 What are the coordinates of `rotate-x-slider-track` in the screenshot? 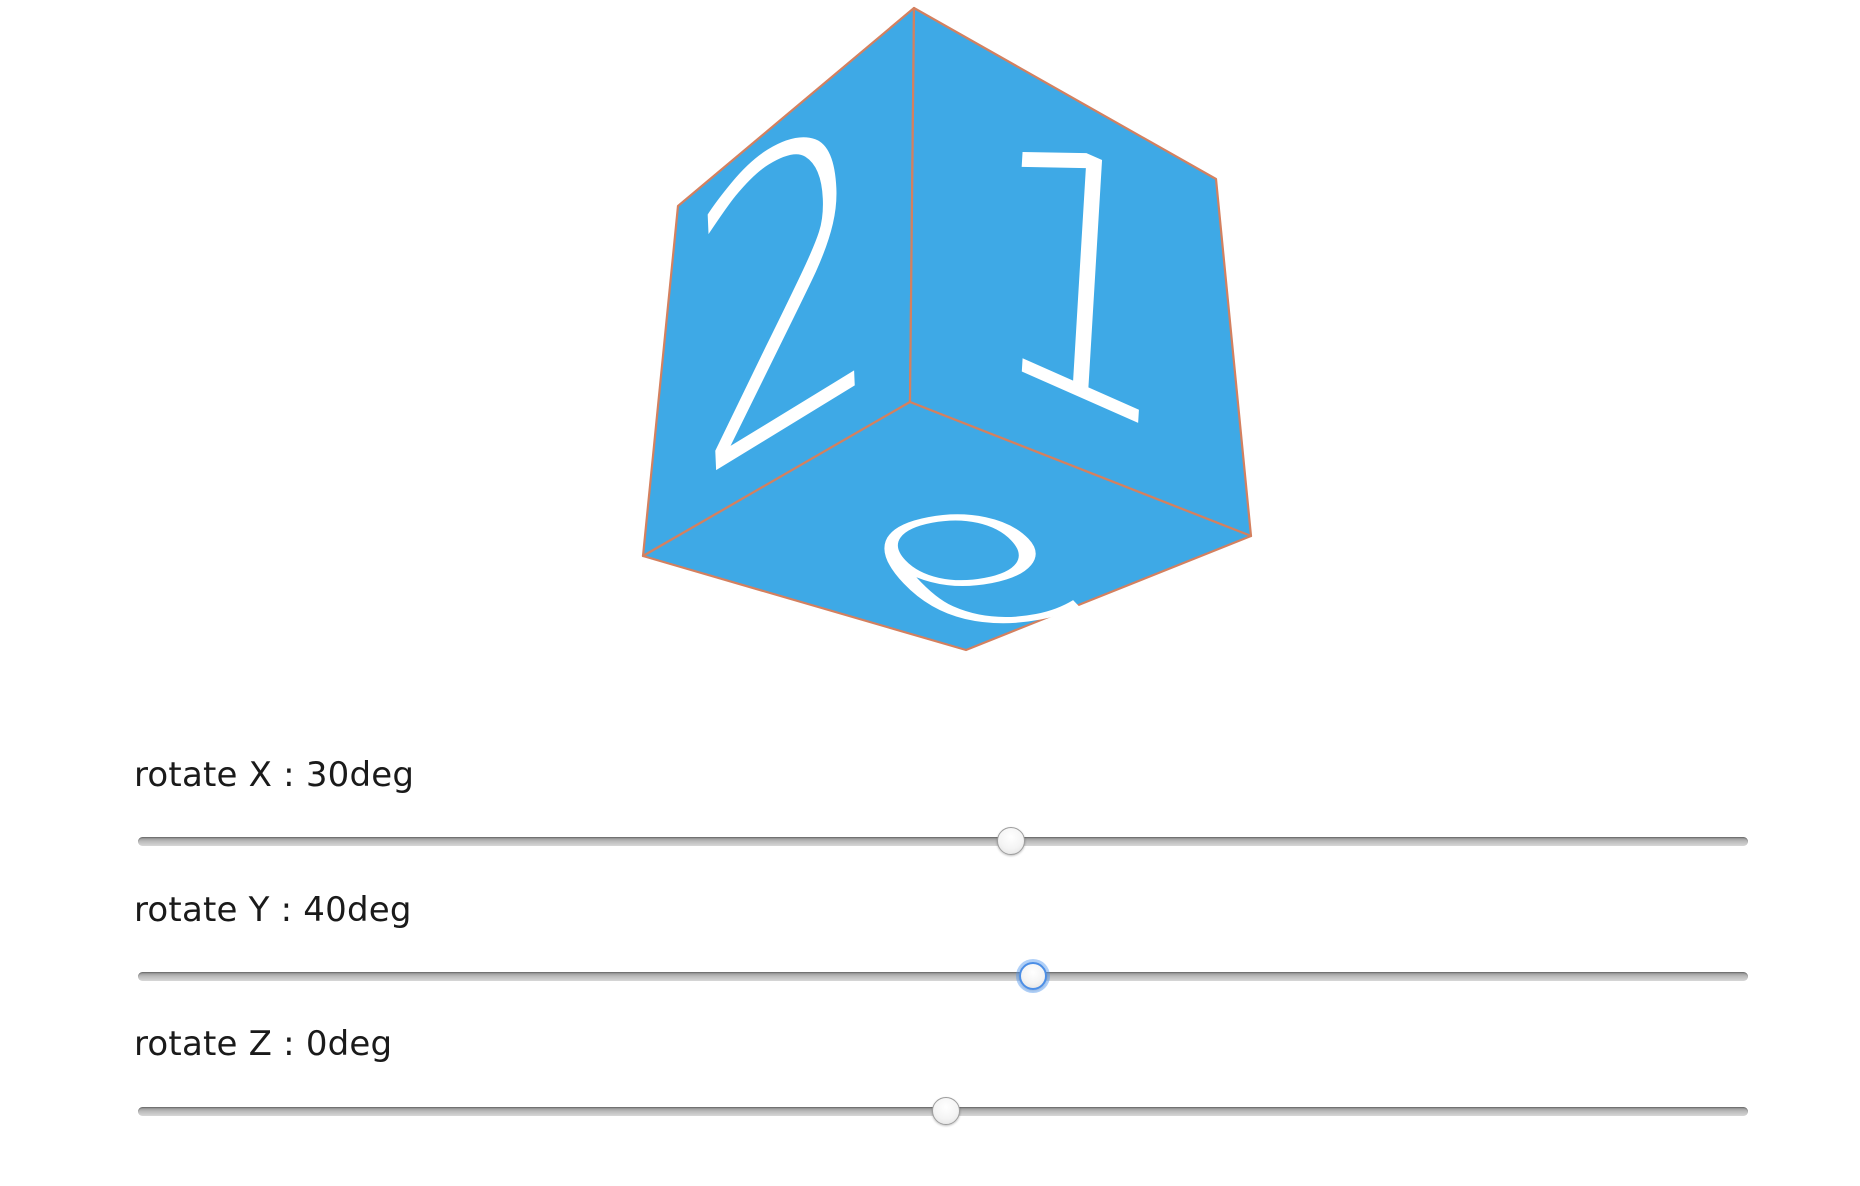 It's located at (943, 841).